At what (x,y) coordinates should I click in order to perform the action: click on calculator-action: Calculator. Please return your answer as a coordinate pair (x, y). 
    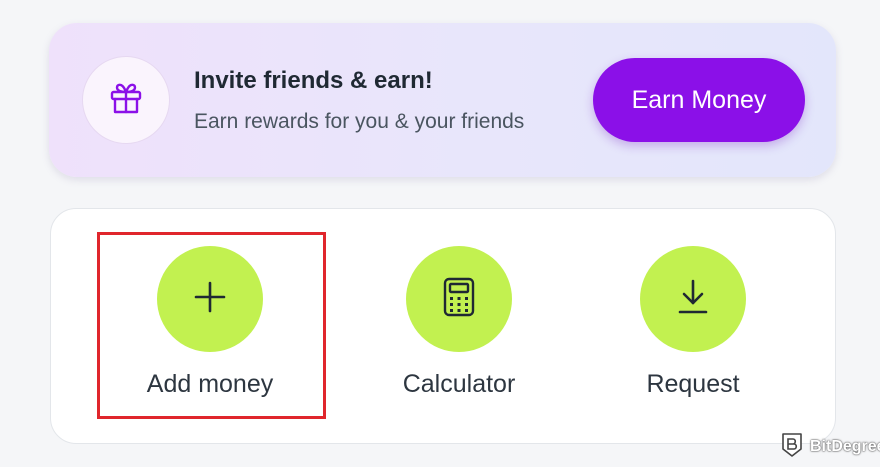
    Looking at the image, I should click on (459, 326).